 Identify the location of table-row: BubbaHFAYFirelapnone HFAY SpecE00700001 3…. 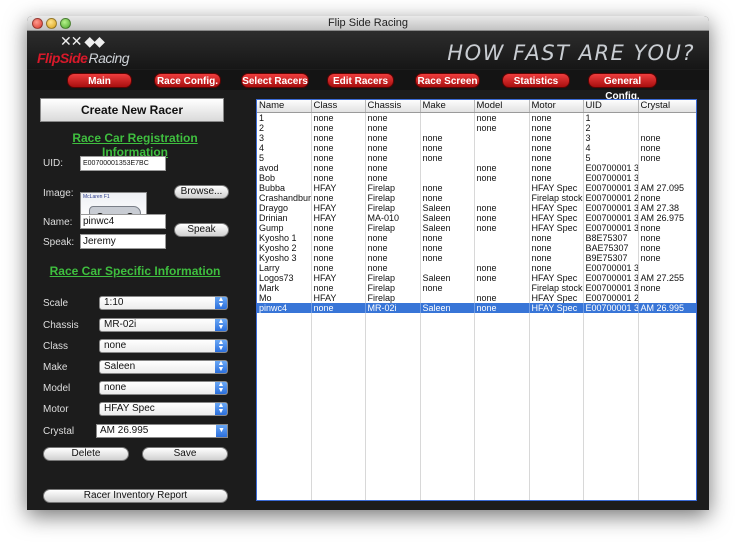
(476, 187).